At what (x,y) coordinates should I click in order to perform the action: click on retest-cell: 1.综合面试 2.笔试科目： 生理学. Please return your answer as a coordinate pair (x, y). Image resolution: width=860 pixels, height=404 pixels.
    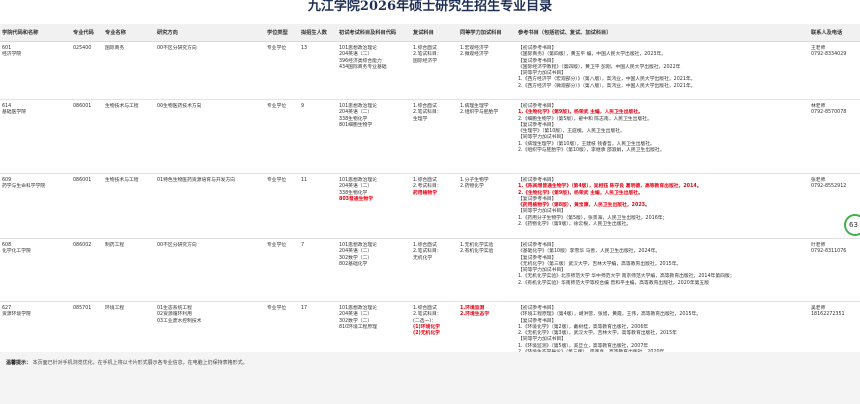
    Looking at the image, I should click on (434, 136).